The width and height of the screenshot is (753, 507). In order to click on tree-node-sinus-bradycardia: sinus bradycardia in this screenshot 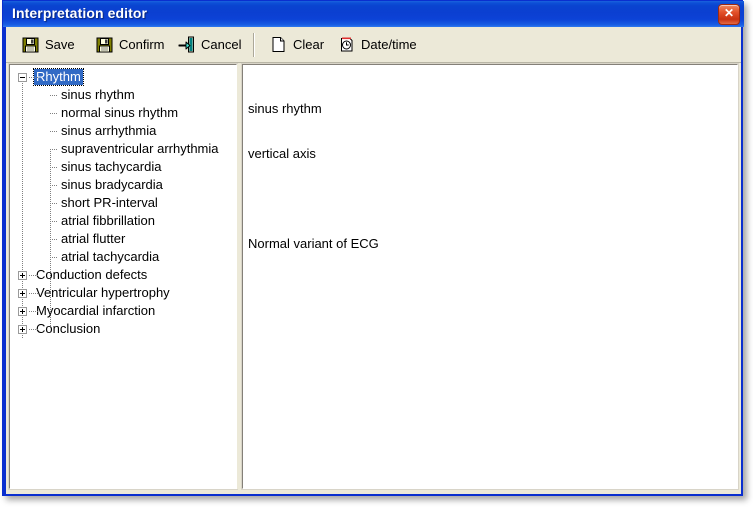, I will do `click(123, 185)`.